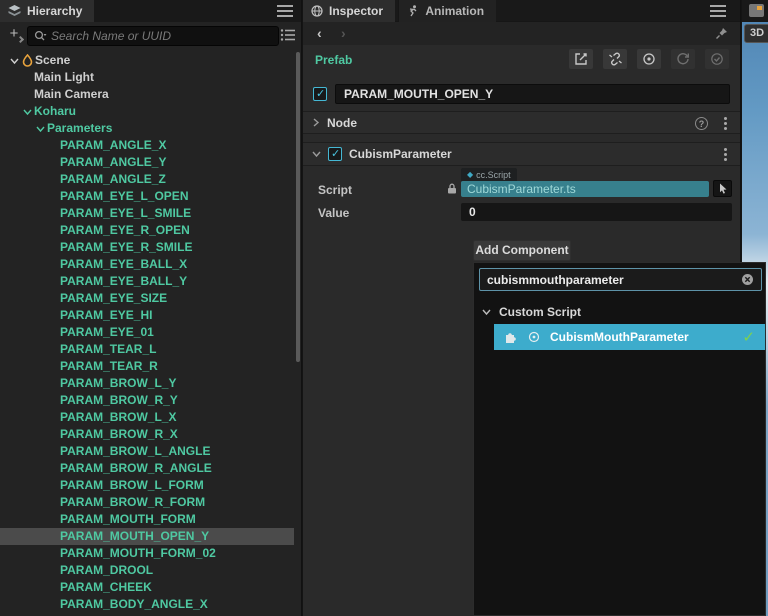 This screenshot has height=616, width=768. I want to click on scene-tab-icon, so click(756, 10).